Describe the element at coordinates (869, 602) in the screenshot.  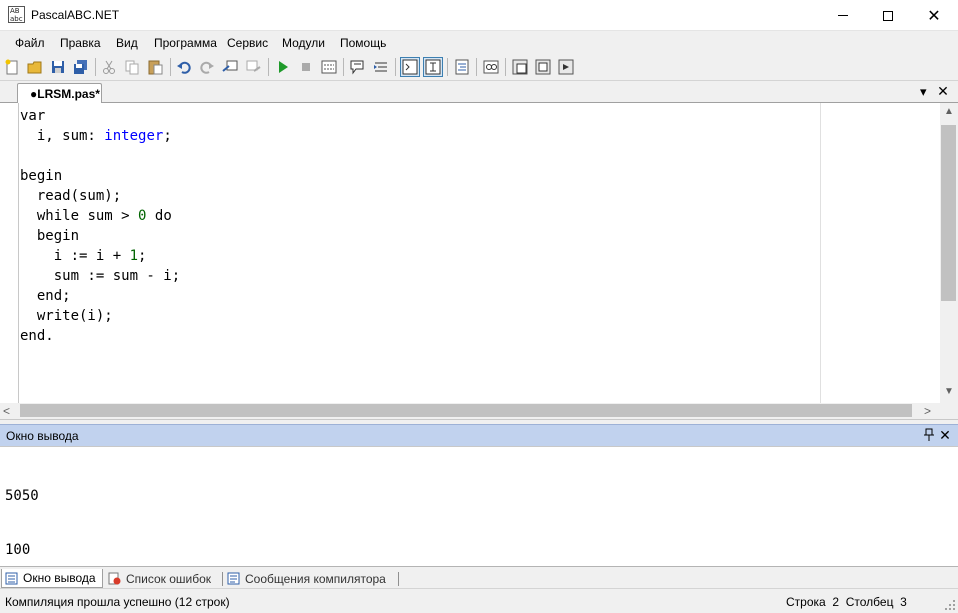
I see `column-label: Столбец` at that location.